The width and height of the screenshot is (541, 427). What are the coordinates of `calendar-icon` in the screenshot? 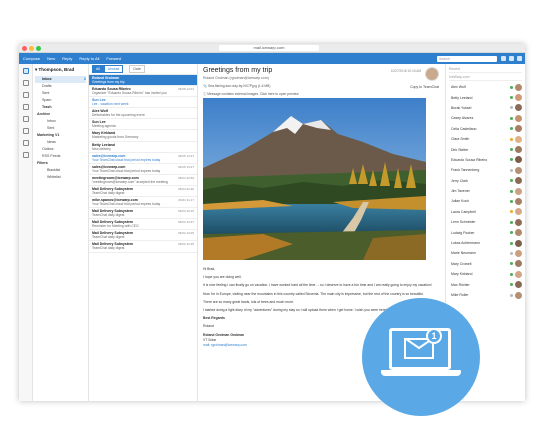 It's located at (25, 95).